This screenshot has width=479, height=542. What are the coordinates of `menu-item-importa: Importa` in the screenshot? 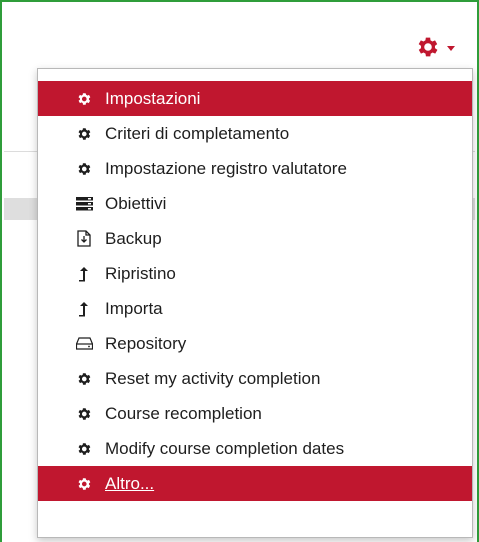 It's located at (255, 308).